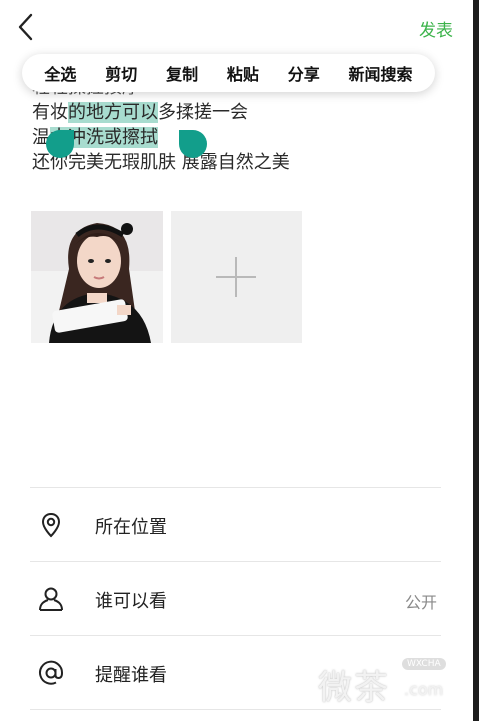  Describe the element at coordinates (182, 73) in the screenshot. I see `menu-copy: 复制` at that location.